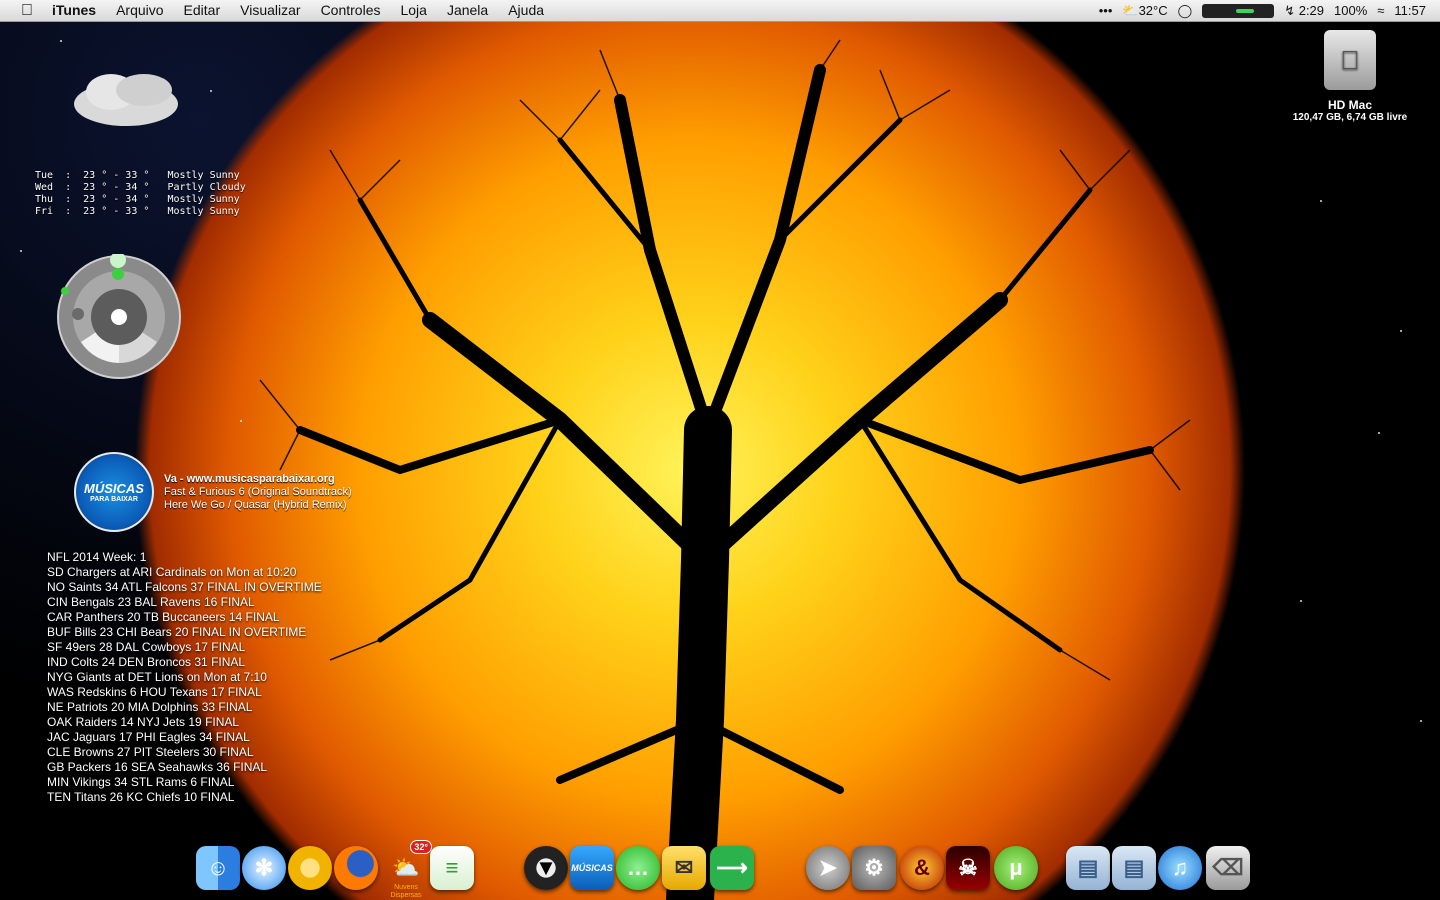 This screenshot has height=900, width=1440. Describe the element at coordinates (1153, 10) in the screenshot. I see `temperature-label: 32°C` at that location.